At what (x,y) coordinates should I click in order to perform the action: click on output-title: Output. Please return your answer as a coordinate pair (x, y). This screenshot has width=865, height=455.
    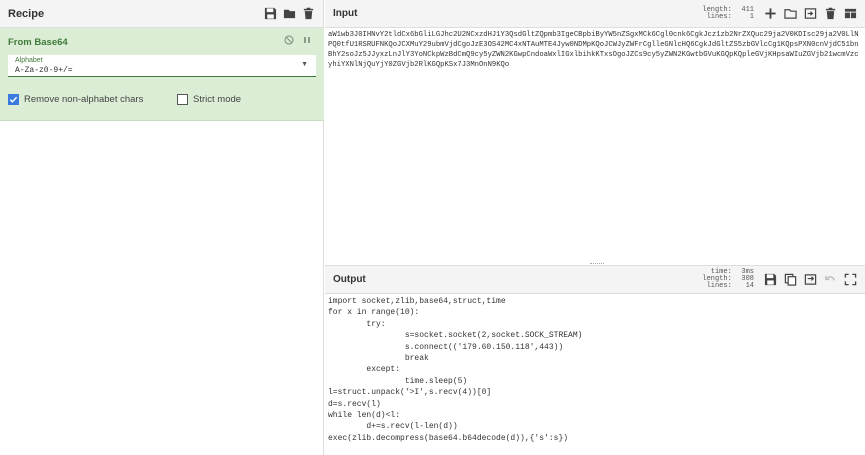
    Looking at the image, I should click on (349, 279).